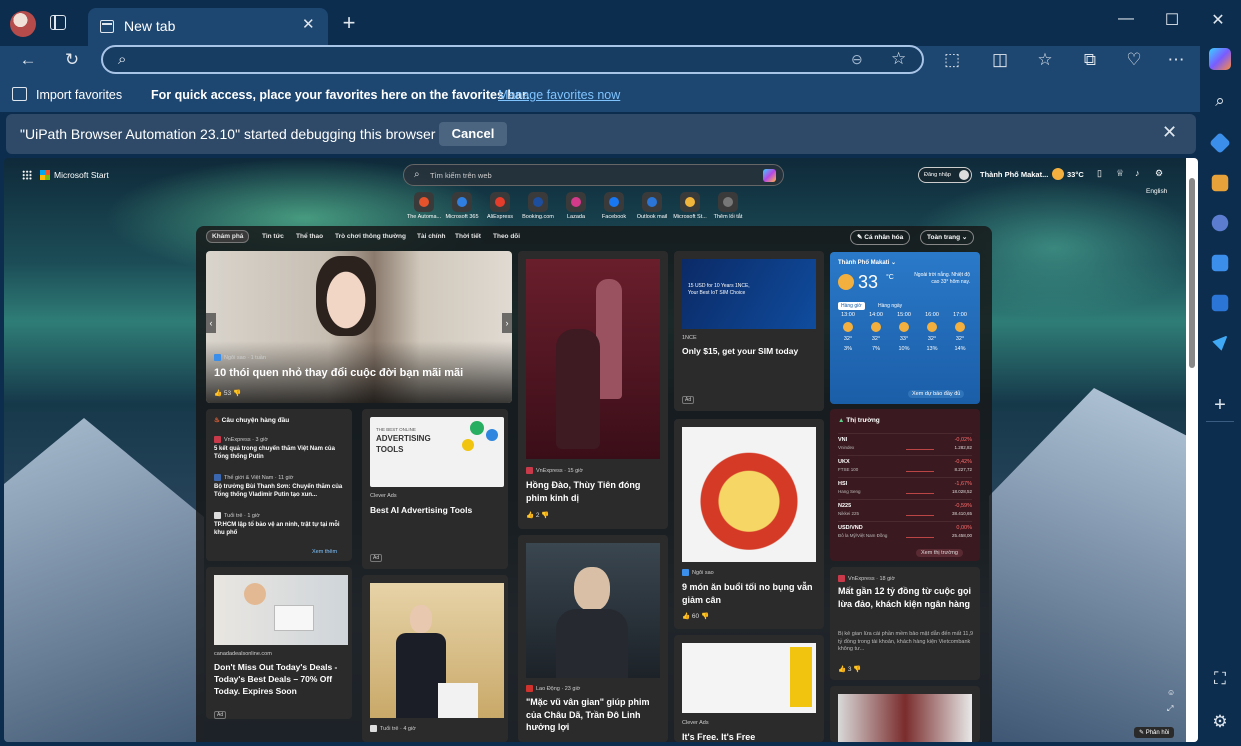 The width and height of the screenshot is (1241, 746). What do you see at coordinates (72, 60) in the screenshot?
I see `refresh-icon: ↻` at bounding box center [72, 60].